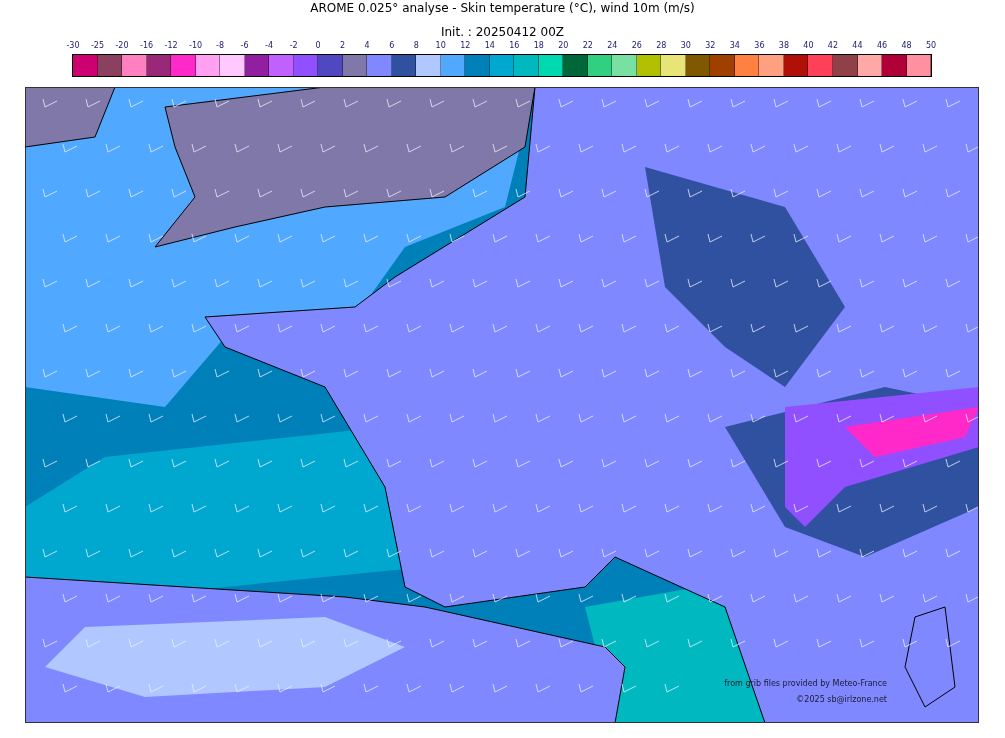 This screenshot has width=1005, height=738. I want to click on colorbar-tick-label: 6, so click(392, 46).